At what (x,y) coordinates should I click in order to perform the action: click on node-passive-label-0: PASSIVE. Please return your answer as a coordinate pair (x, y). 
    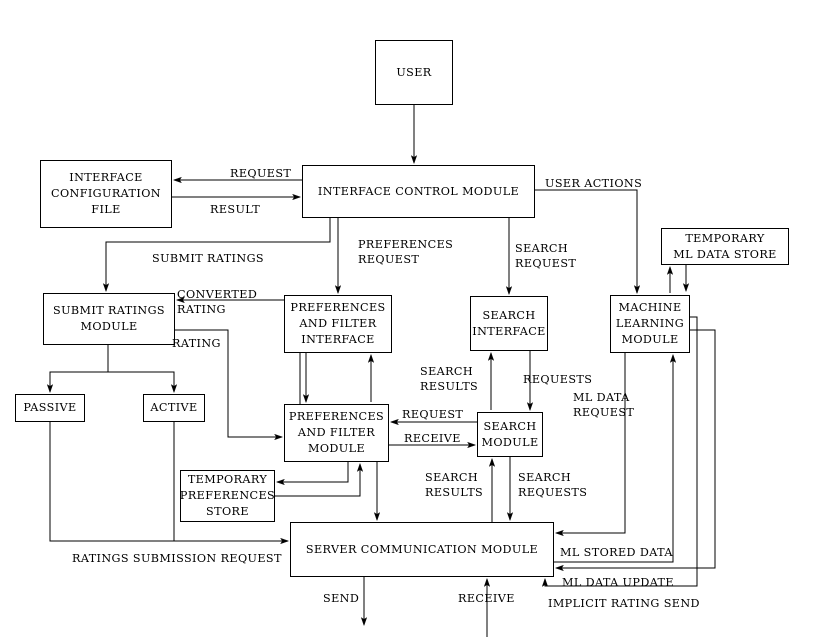
    Looking at the image, I should click on (50, 407).